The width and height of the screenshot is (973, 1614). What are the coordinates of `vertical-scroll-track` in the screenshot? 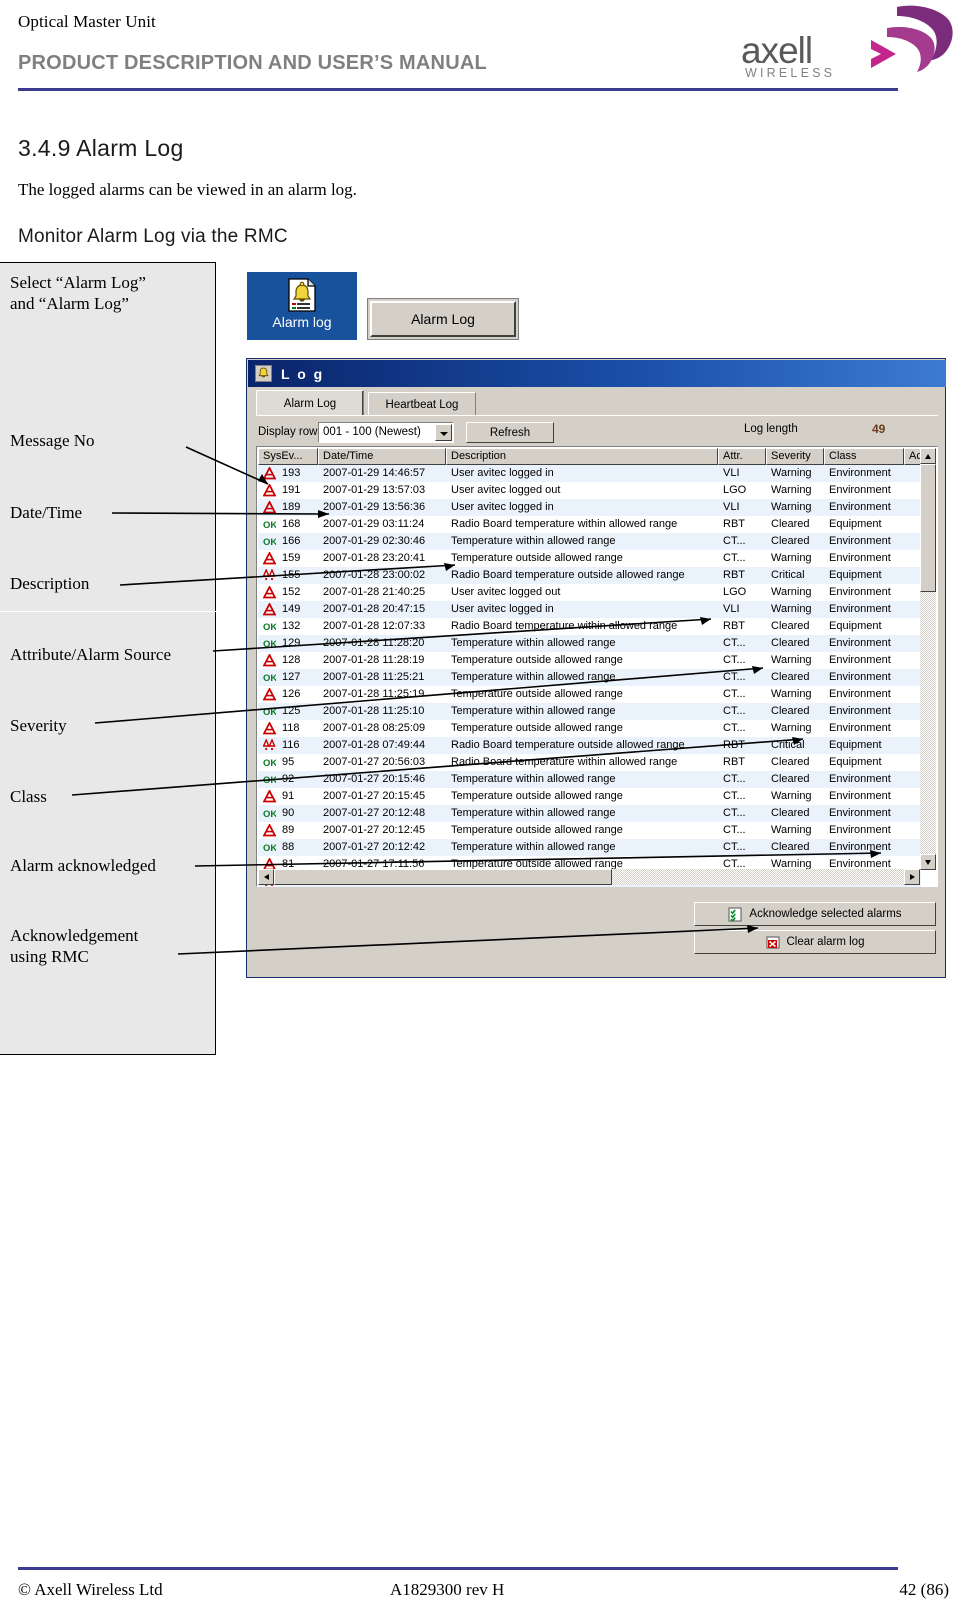 It's located at (928, 659).